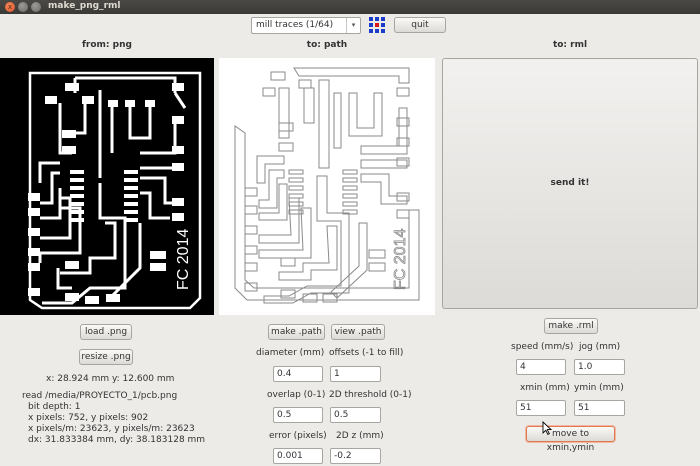 The width and height of the screenshot is (700, 466). I want to click on png-info-line: x pixels/m: 23623, y pixels/m: 23623, so click(111, 429).